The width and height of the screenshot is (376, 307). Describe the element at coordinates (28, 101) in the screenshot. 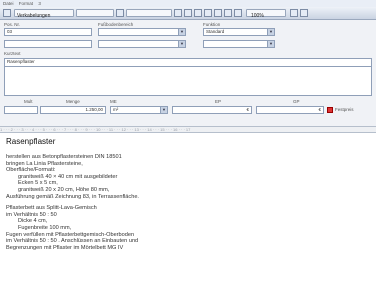

I see `mult-label: Mult` at that location.